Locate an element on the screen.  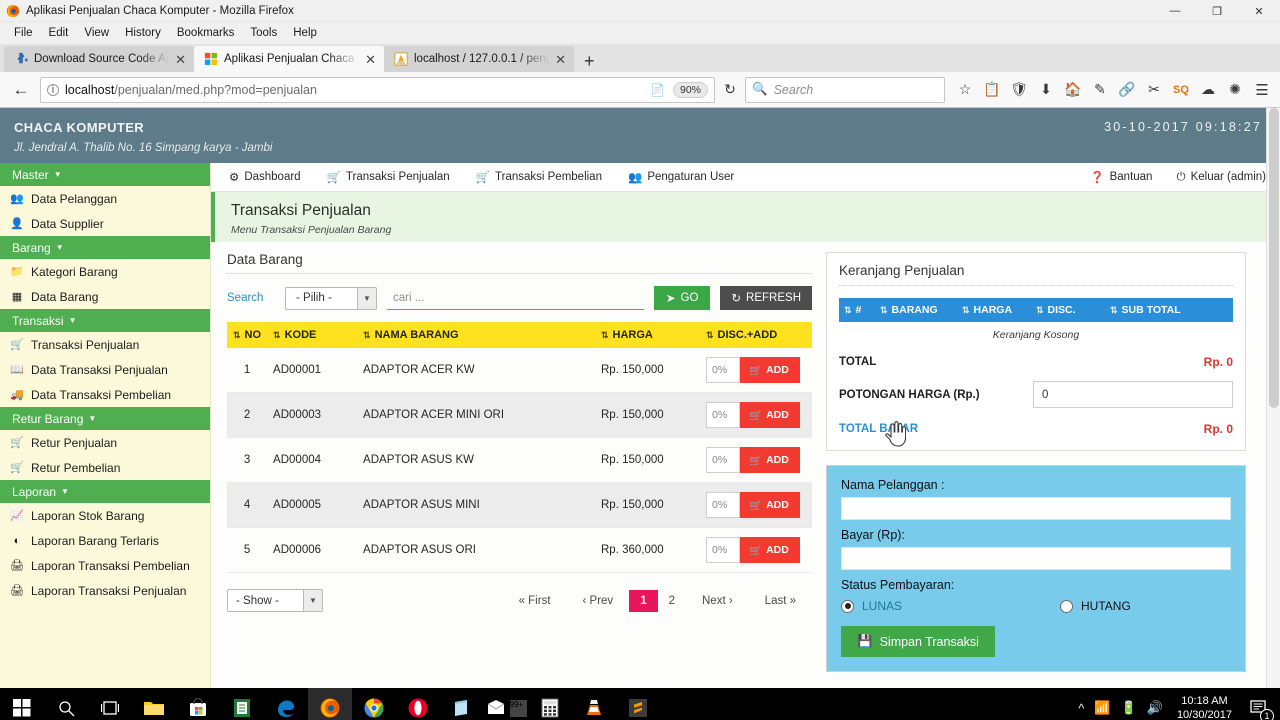
cart-col-subtotal: ⇅ SUB TOTAL is located at coordinates (1169, 310).